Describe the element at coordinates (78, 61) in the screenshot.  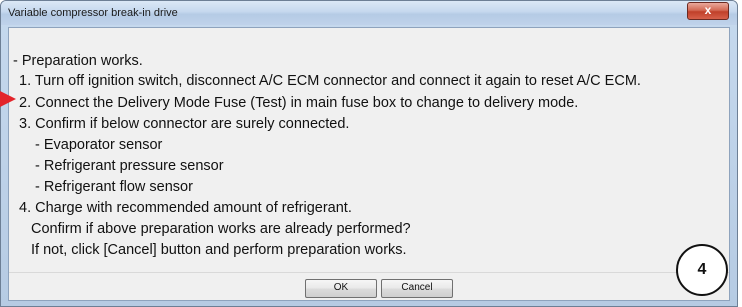
I see `message-heading: - Preparation works.` at that location.